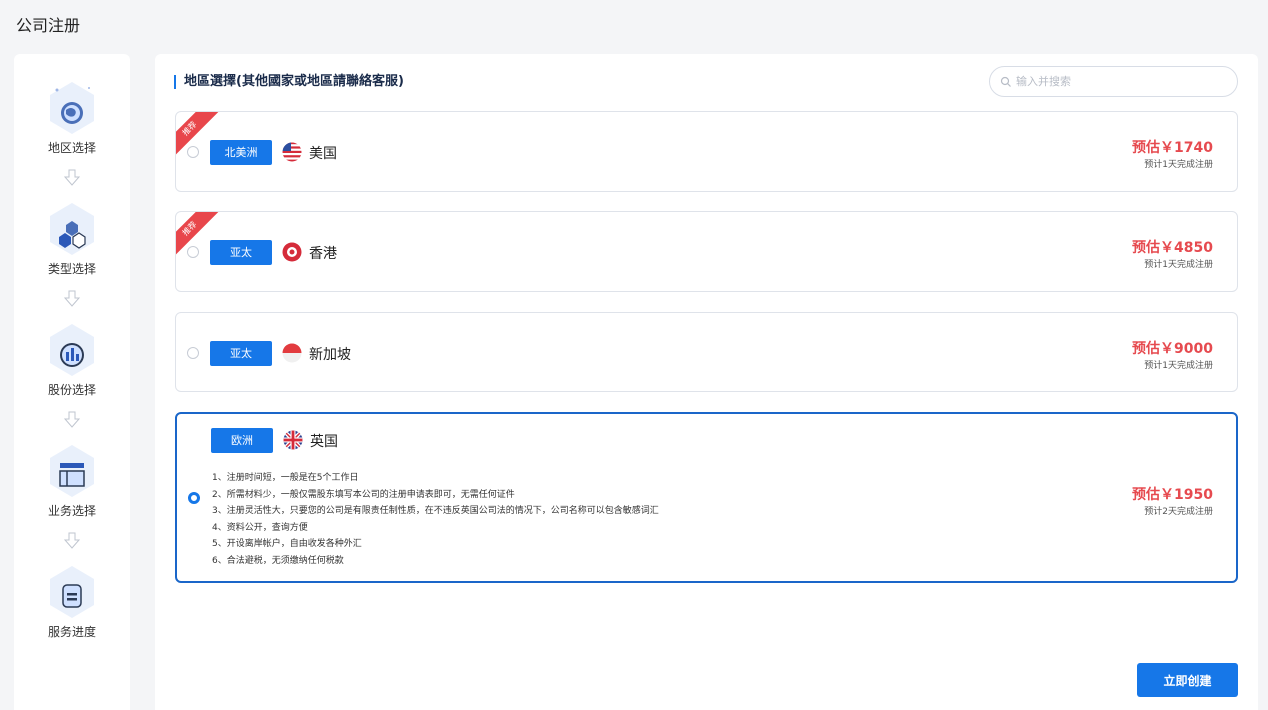 The height and width of the screenshot is (710, 1268). What do you see at coordinates (72, 108) in the screenshot?
I see `globe-icon` at bounding box center [72, 108].